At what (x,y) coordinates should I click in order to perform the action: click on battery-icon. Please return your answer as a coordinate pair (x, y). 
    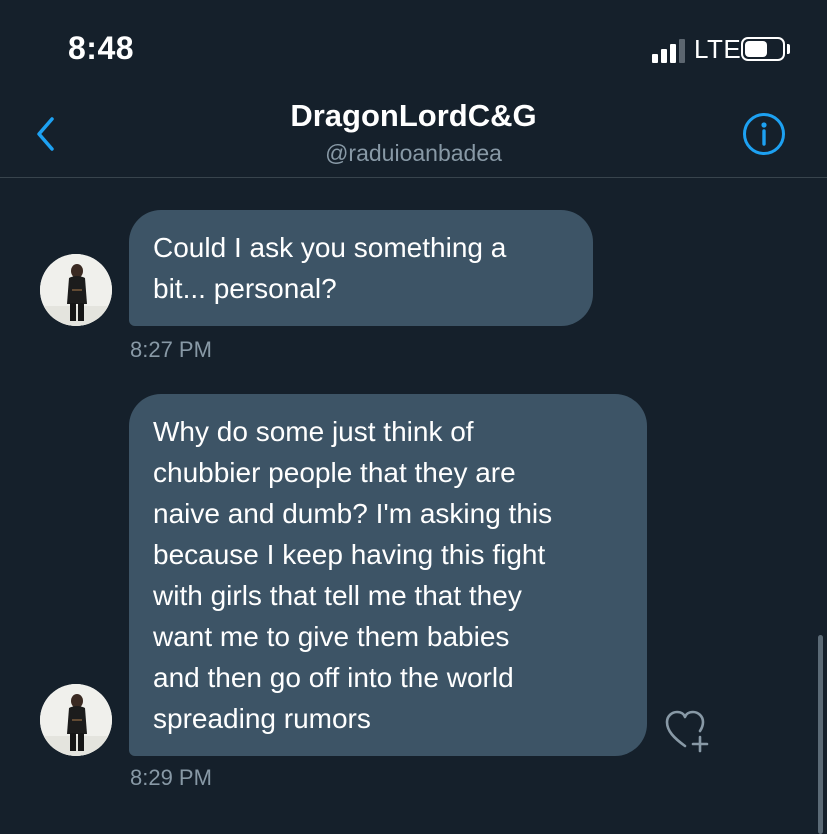
    Looking at the image, I should click on (763, 49).